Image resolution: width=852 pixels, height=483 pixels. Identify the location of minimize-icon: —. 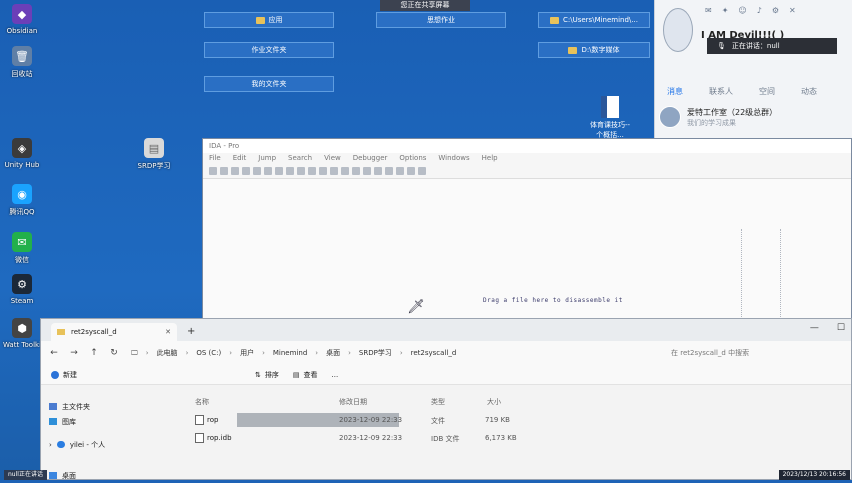
(814, 328).